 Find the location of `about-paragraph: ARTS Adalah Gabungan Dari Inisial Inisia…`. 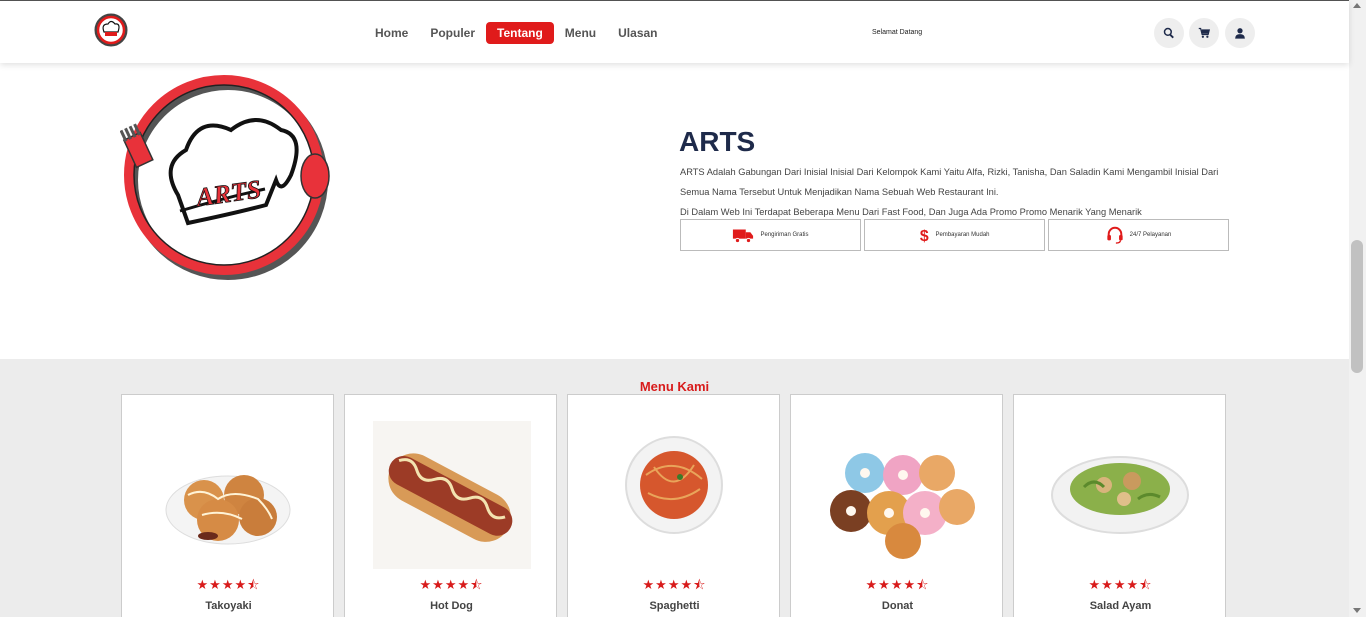

about-paragraph: ARTS Adalah Gabungan Dari Inisial Inisia… is located at coordinates (949, 182).